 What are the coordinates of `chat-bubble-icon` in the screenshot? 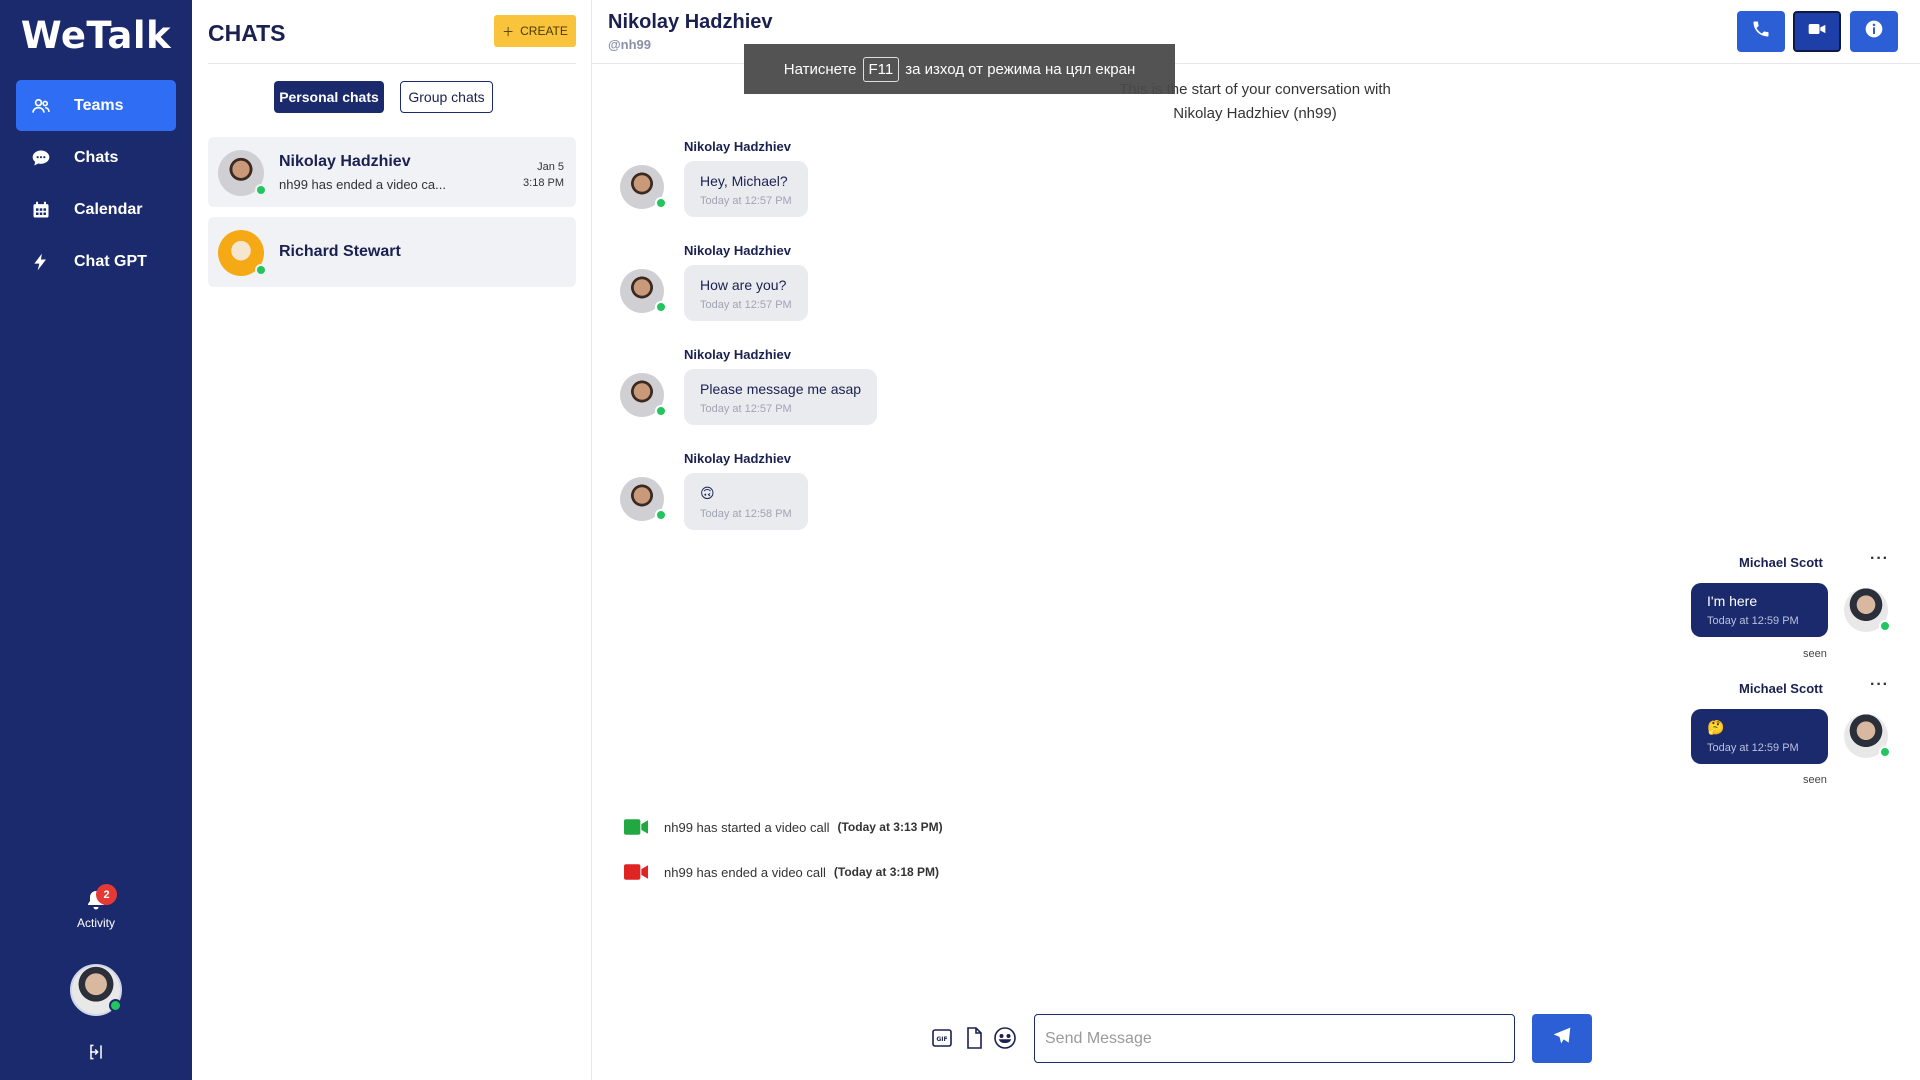 It's located at (41, 158).